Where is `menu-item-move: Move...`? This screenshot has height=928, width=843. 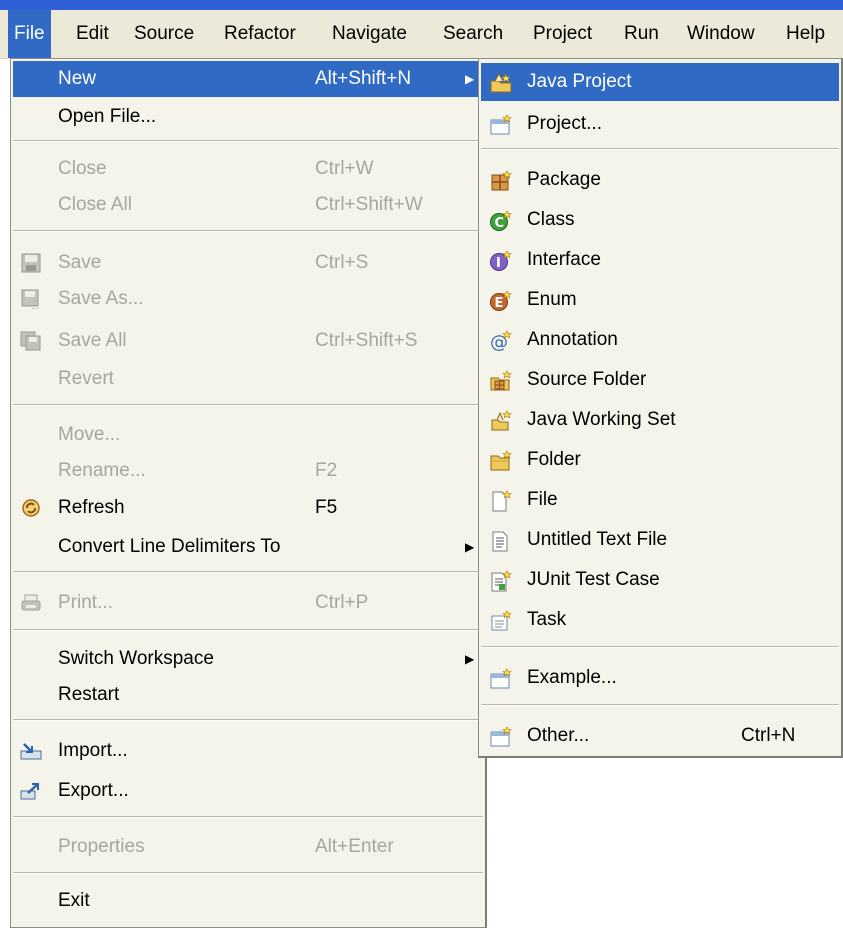
menu-item-move: Move... is located at coordinates (248, 435).